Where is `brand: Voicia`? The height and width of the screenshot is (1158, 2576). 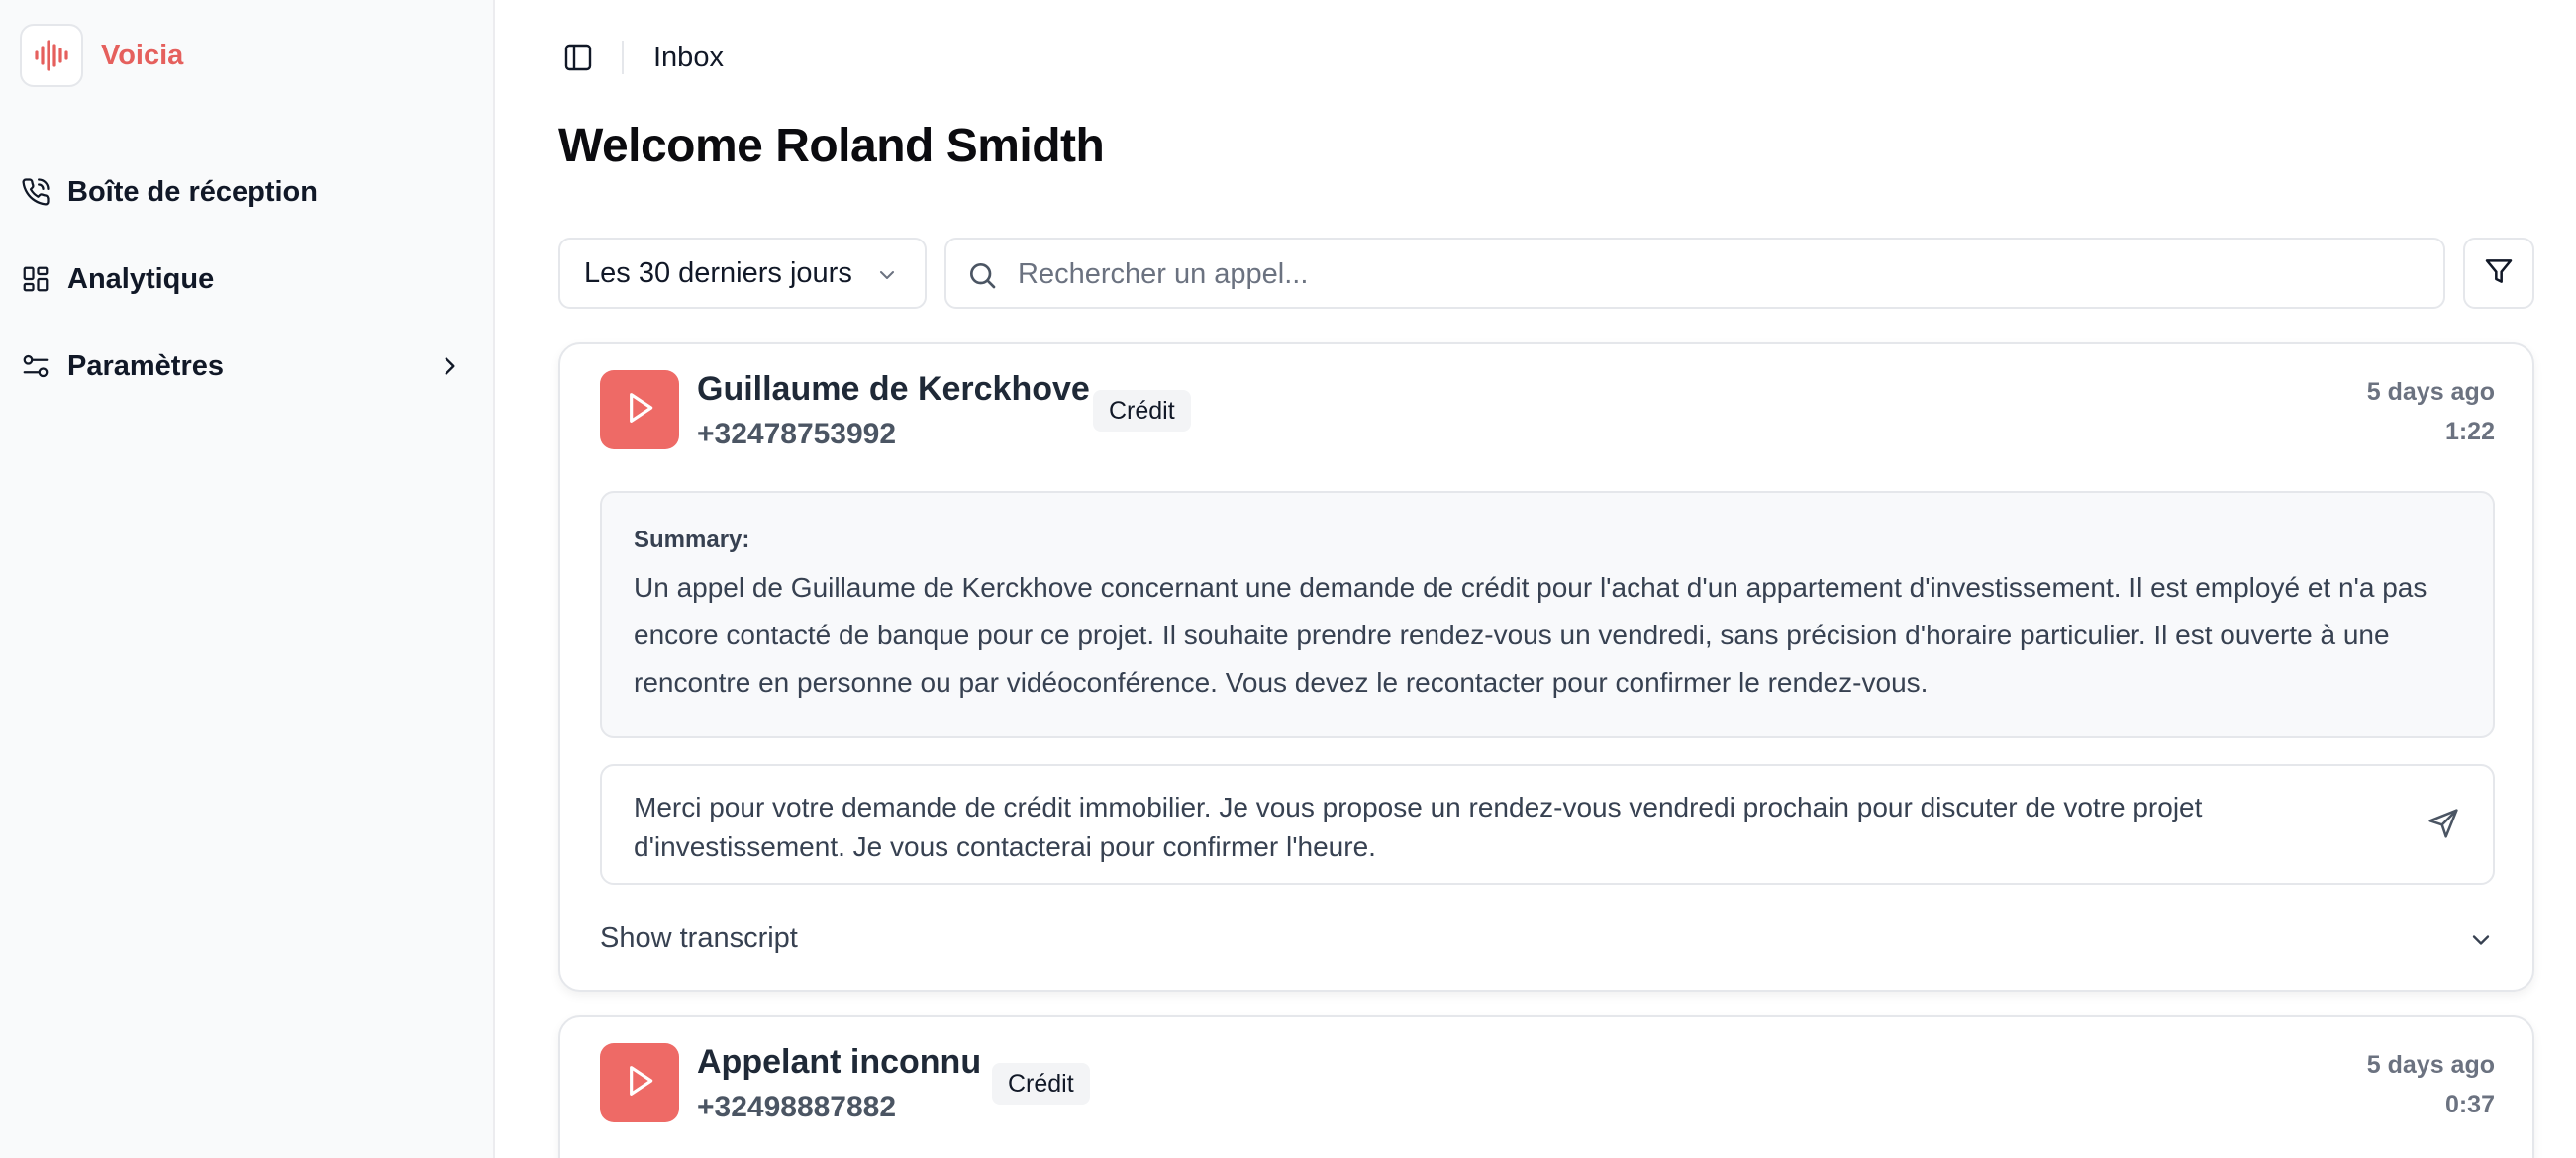 brand: Voicia is located at coordinates (102, 56).